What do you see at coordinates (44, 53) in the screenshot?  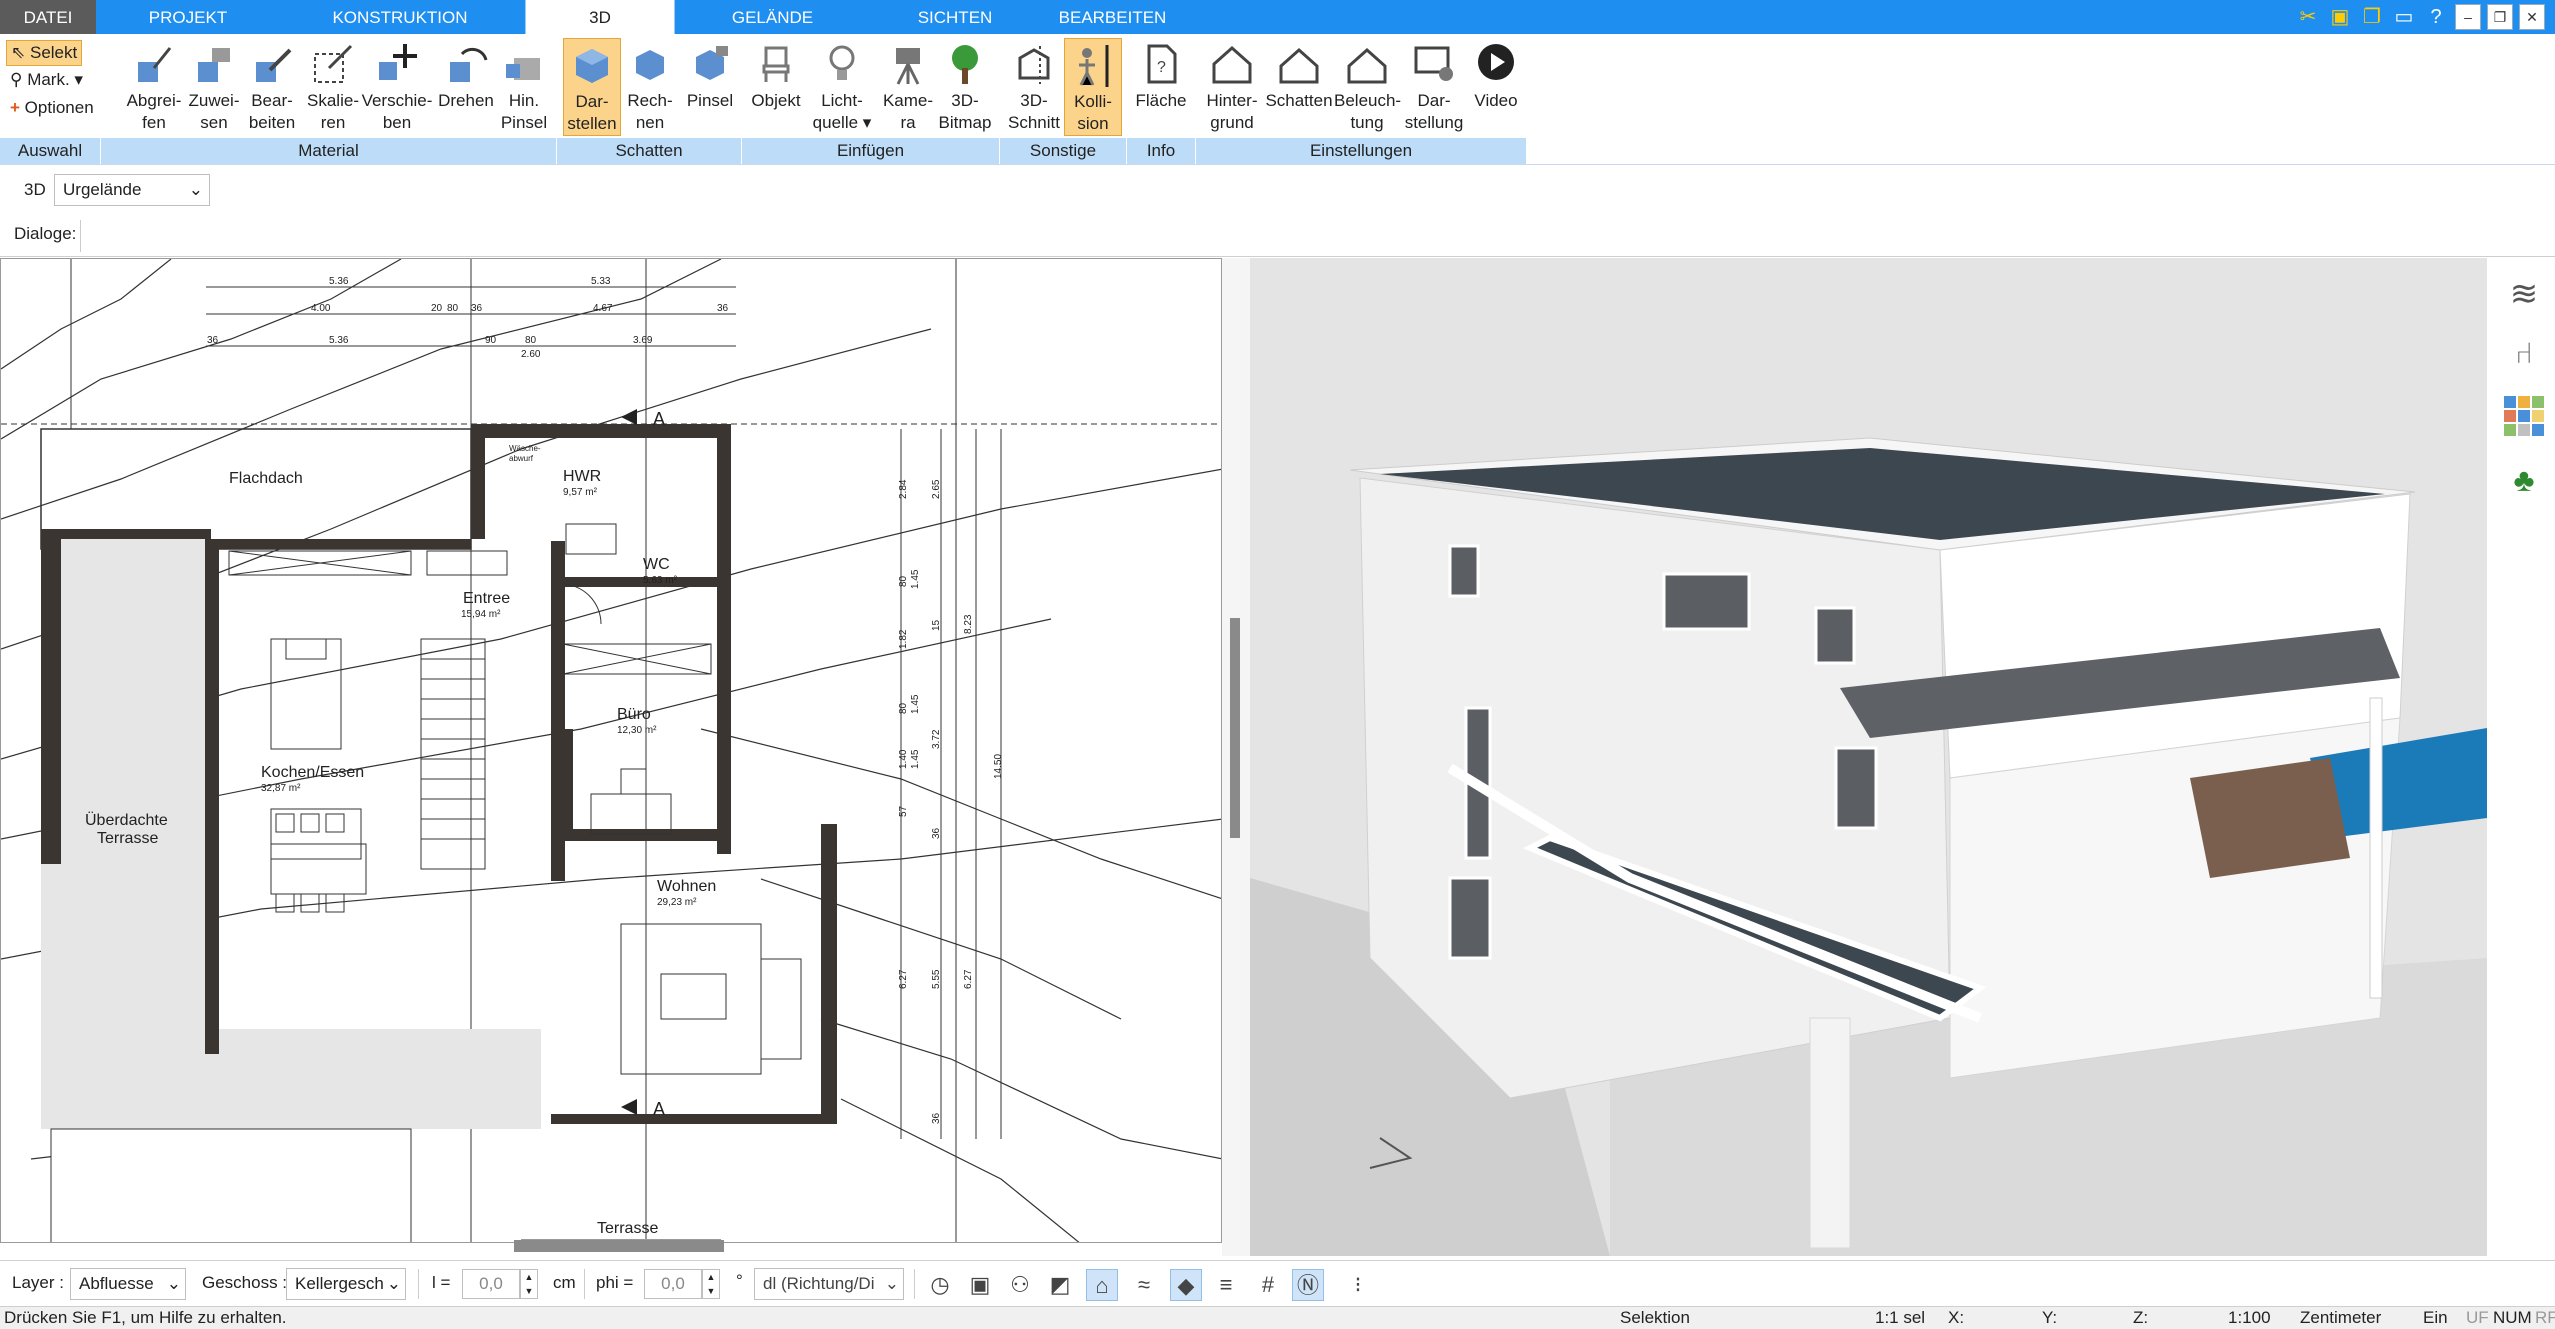 I see `selekt-button: ⇖ Selekt` at bounding box center [44, 53].